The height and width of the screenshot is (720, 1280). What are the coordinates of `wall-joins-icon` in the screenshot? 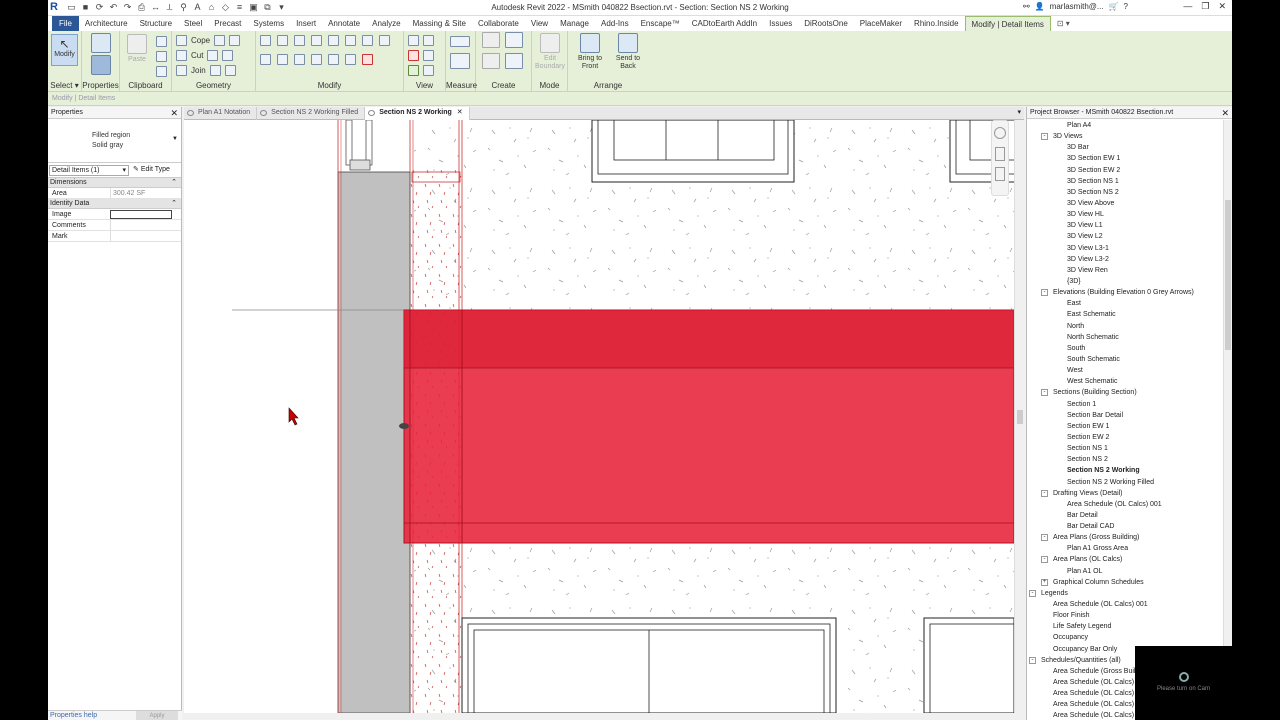 It's located at (235, 40).